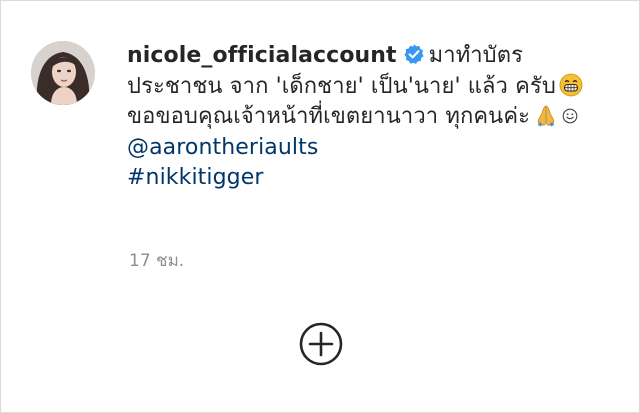  I want to click on avatar-image, so click(63, 73).